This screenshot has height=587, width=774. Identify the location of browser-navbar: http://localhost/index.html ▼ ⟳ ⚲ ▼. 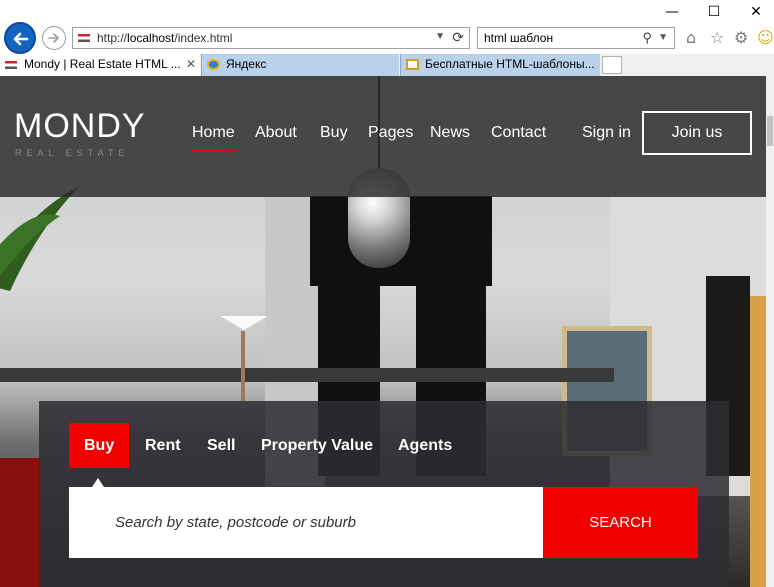
(387, 37).